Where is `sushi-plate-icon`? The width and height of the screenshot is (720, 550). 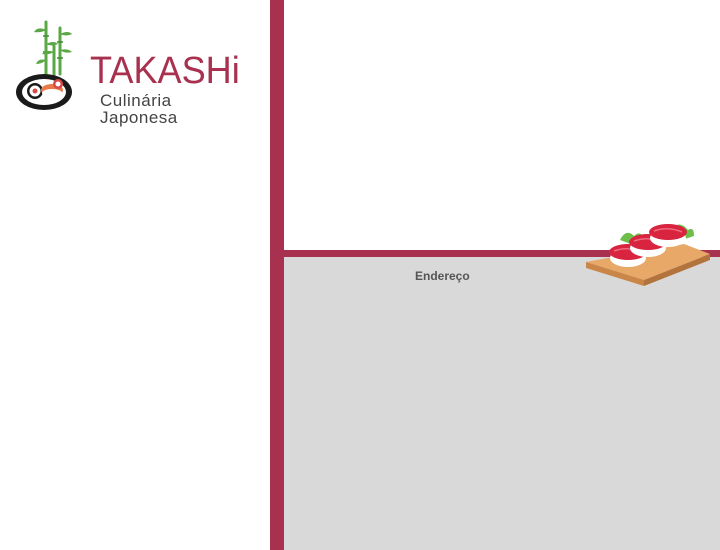
sushi-plate-icon is located at coordinates (648, 255).